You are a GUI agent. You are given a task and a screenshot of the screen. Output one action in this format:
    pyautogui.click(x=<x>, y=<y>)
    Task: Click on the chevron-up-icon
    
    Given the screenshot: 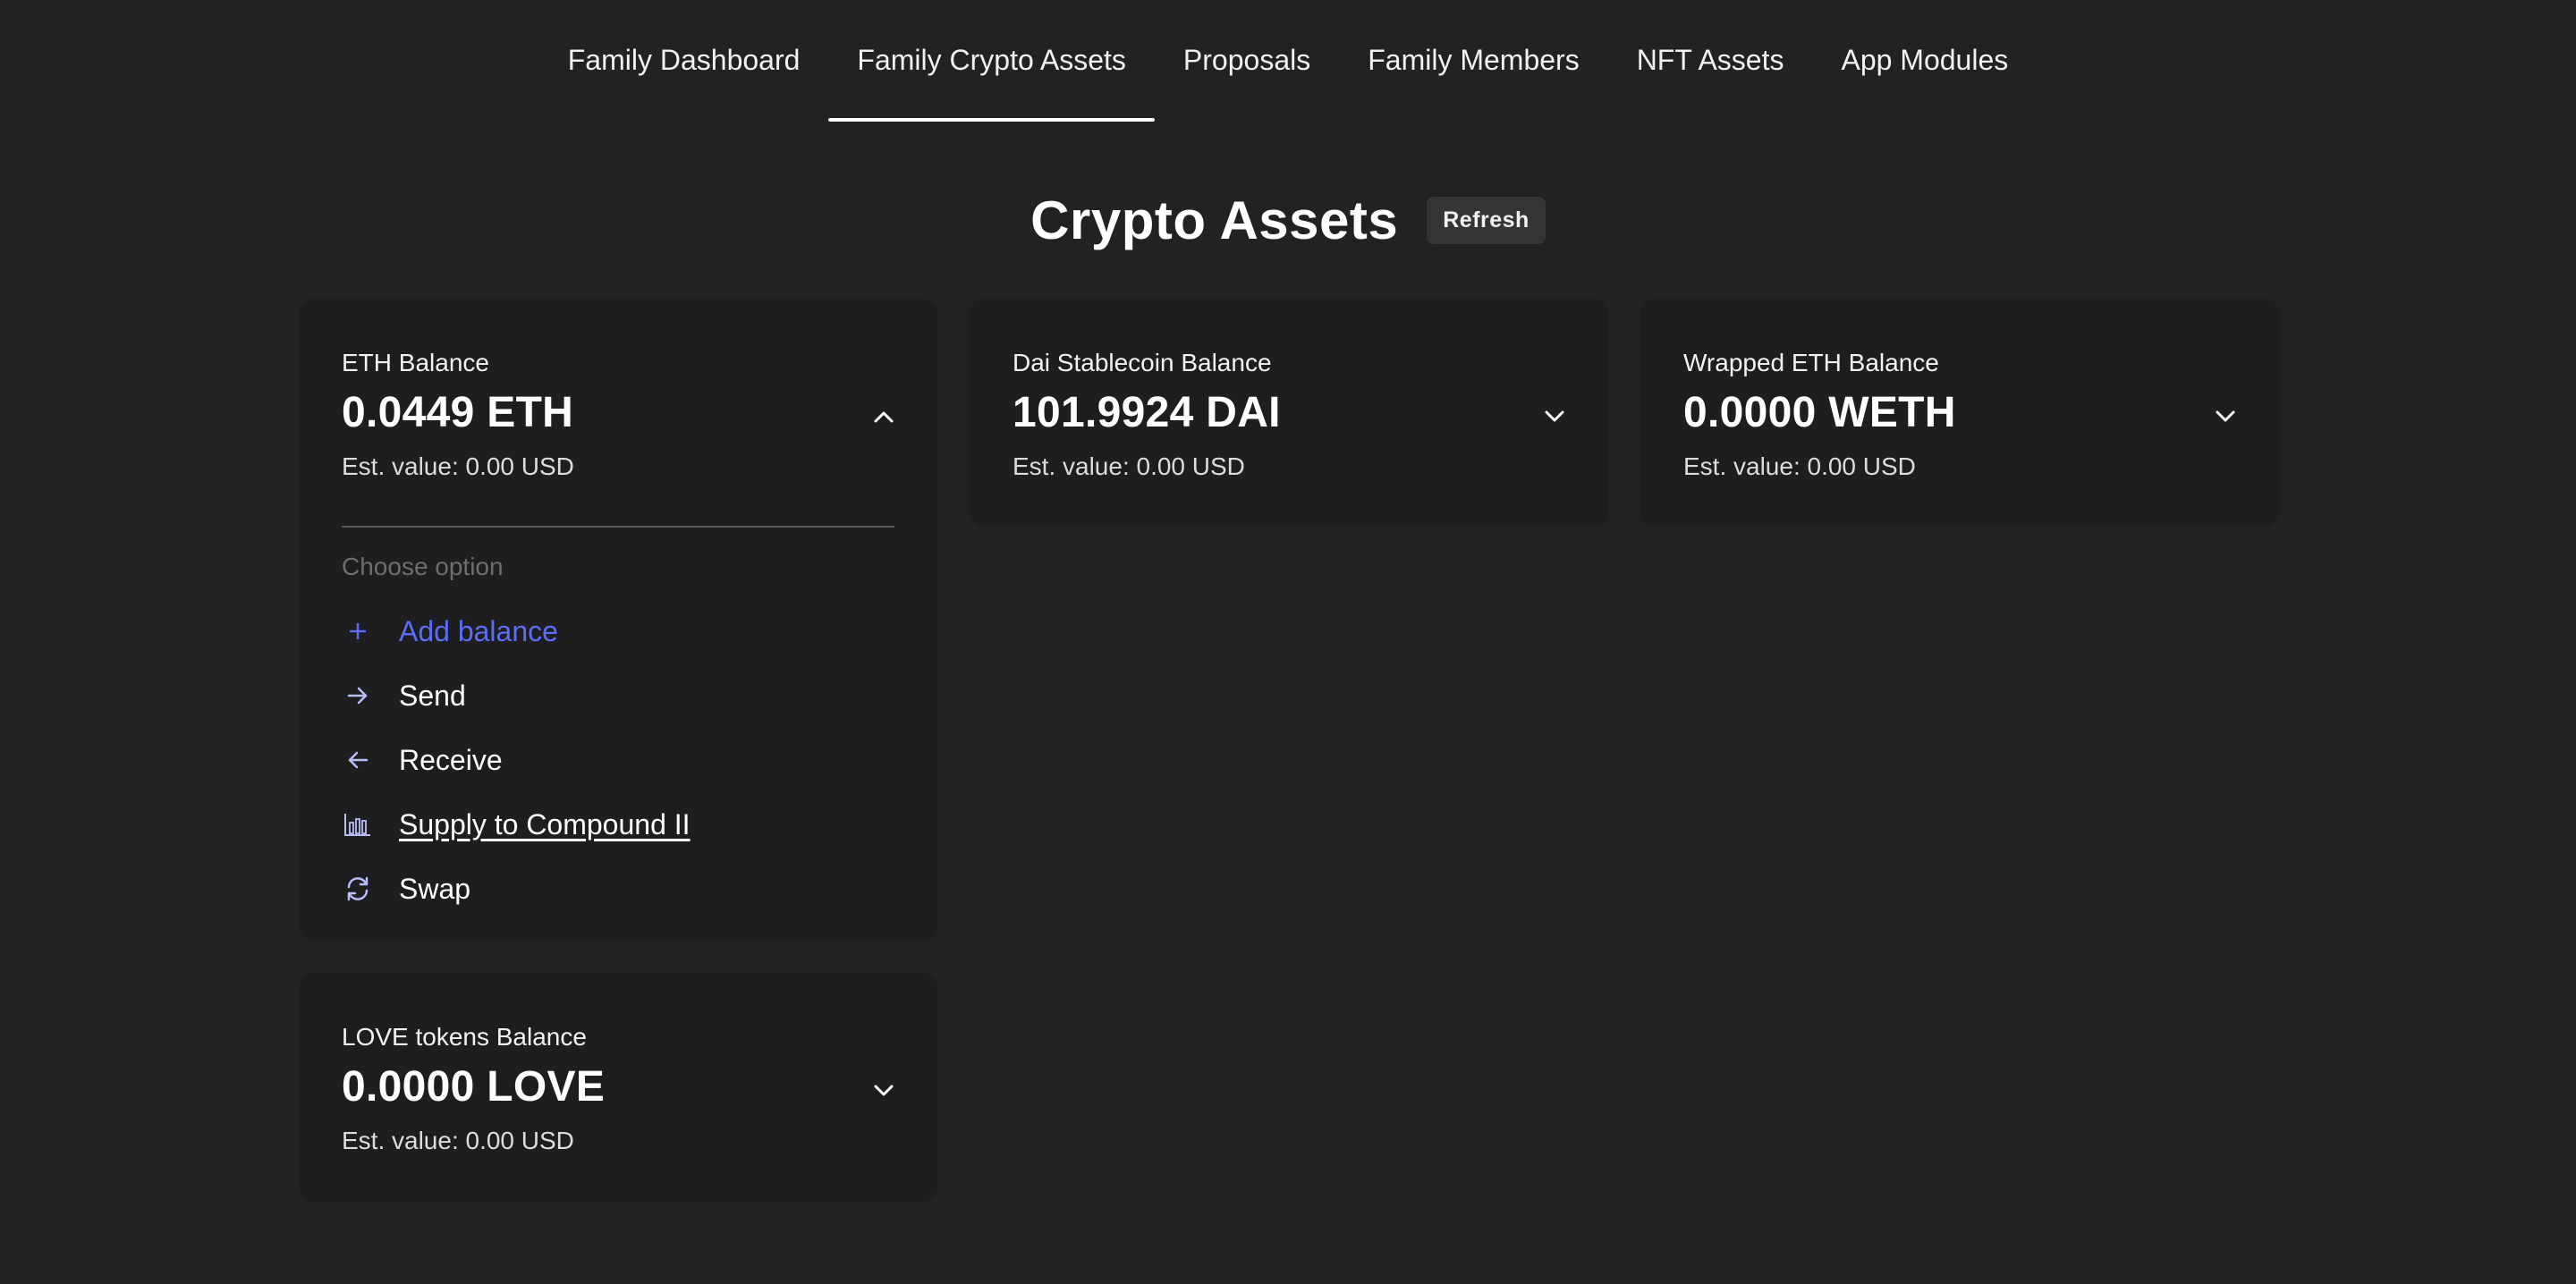 What is the action you would take?
    pyautogui.click(x=883, y=416)
    